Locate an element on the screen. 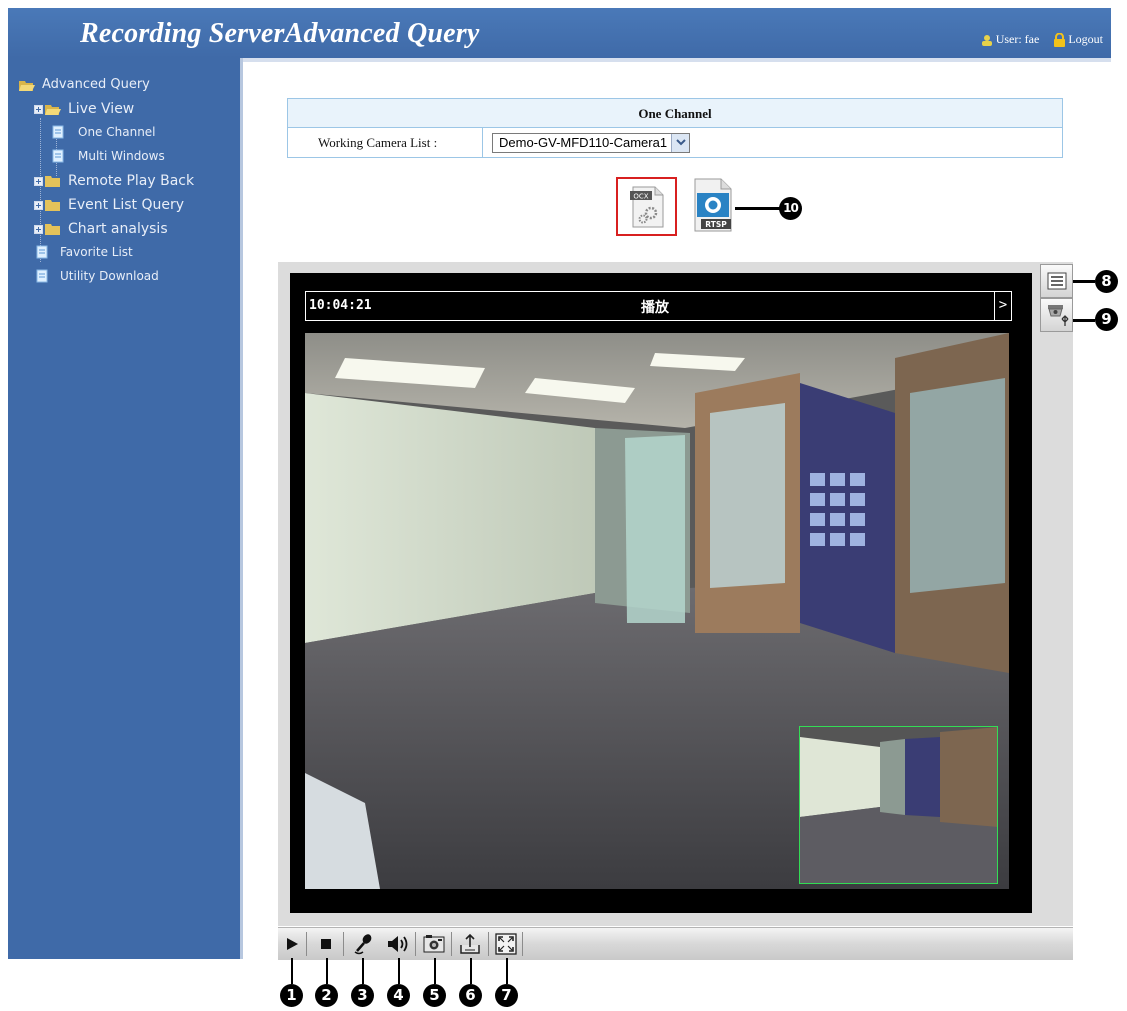 The height and width of the screenshot is (1011, 1127). save-video-icon is located at coordinates (470, 943).